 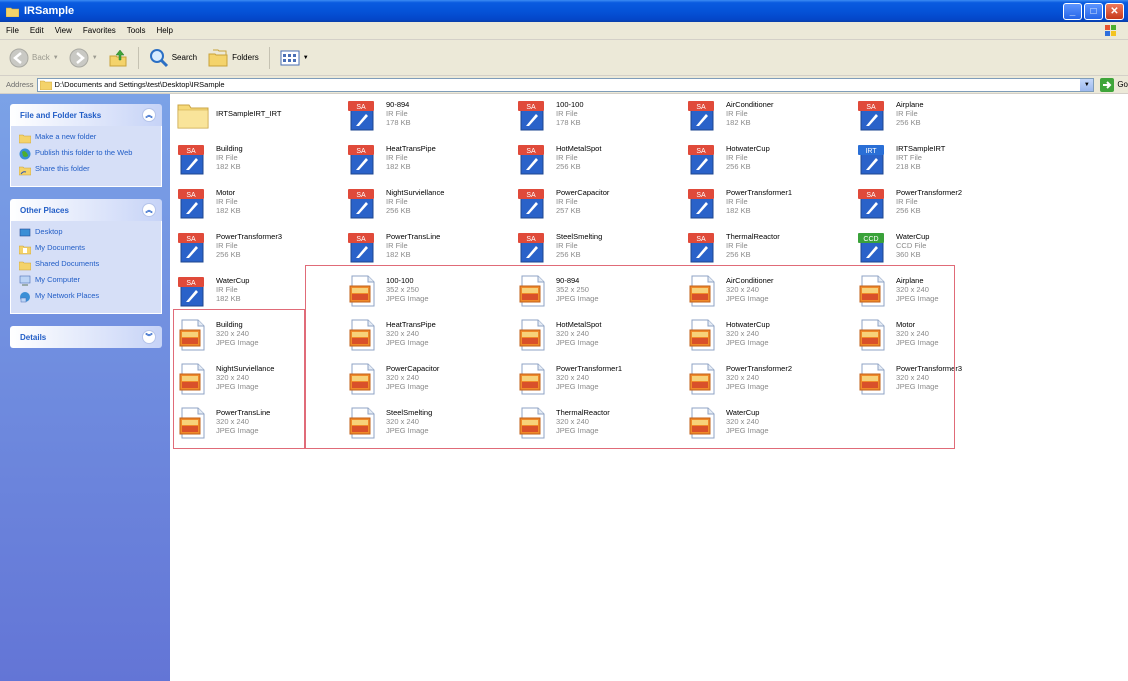 What do you see at coordinates (83, 58) in the screenshot?
I see `forward-button: ▼` at bounding box center [83, 58].